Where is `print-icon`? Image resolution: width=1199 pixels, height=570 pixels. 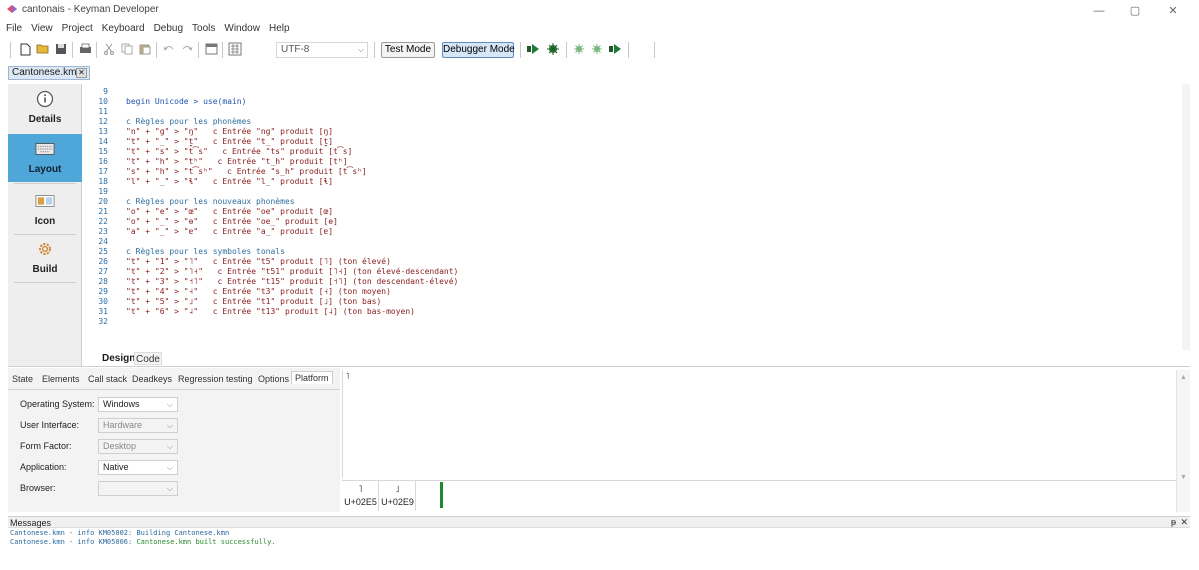 print-icon is located at coordinates (85, 49).